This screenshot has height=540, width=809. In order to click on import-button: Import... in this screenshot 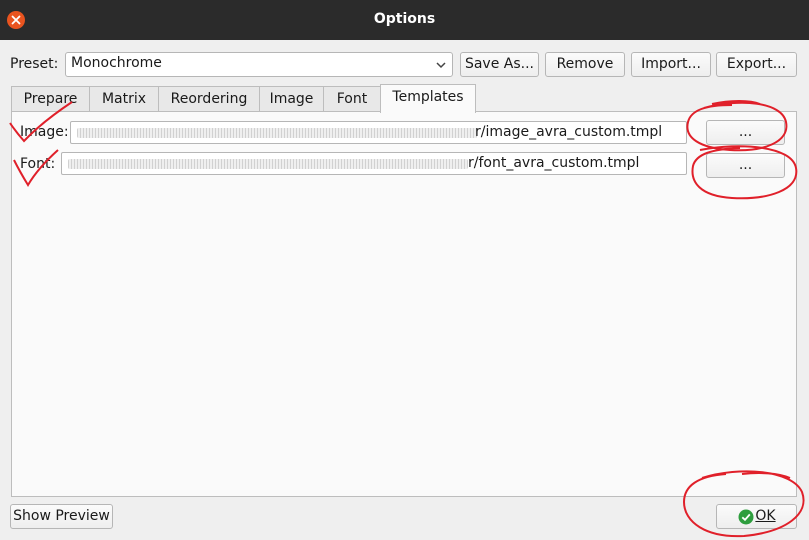, I will do `click(671, 64)`.